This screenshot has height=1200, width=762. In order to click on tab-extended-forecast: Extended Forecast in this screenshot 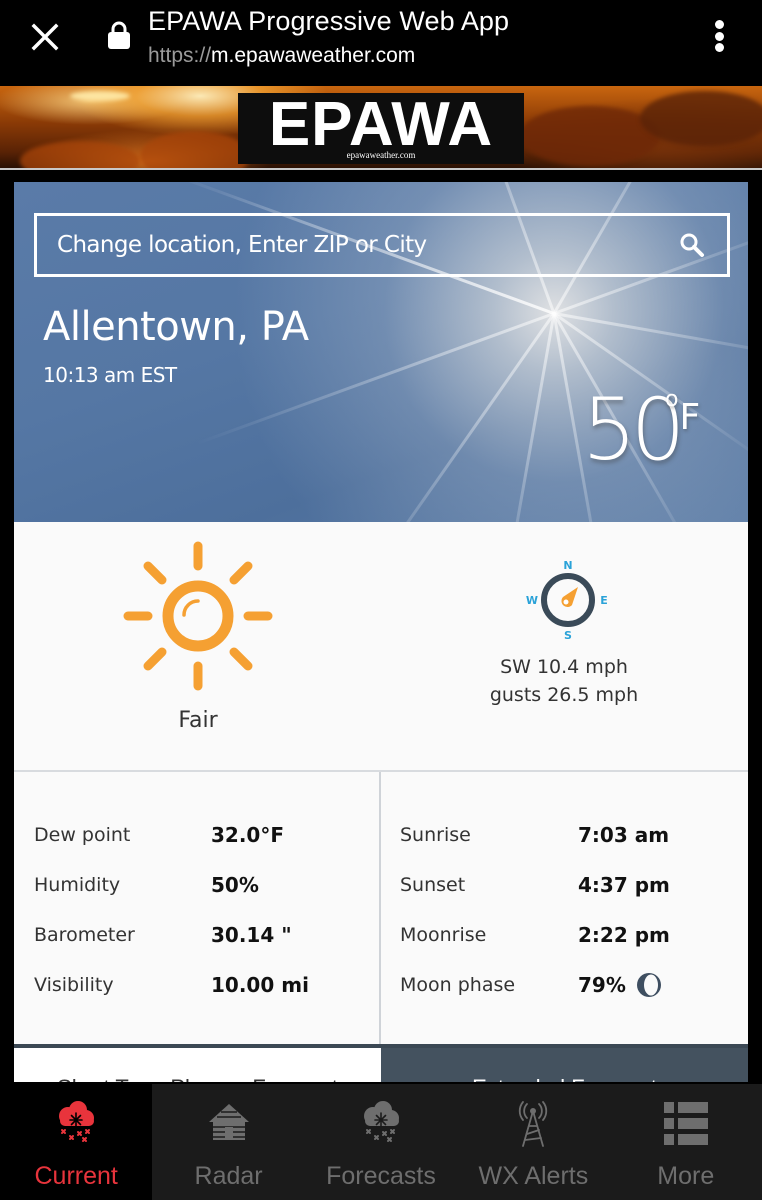, I will do `click(564, 1065)`.